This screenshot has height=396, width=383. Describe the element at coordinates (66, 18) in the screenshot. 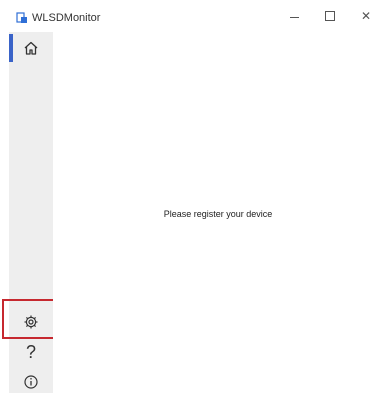

I see `window-title: WLSDMonitor` at that location.